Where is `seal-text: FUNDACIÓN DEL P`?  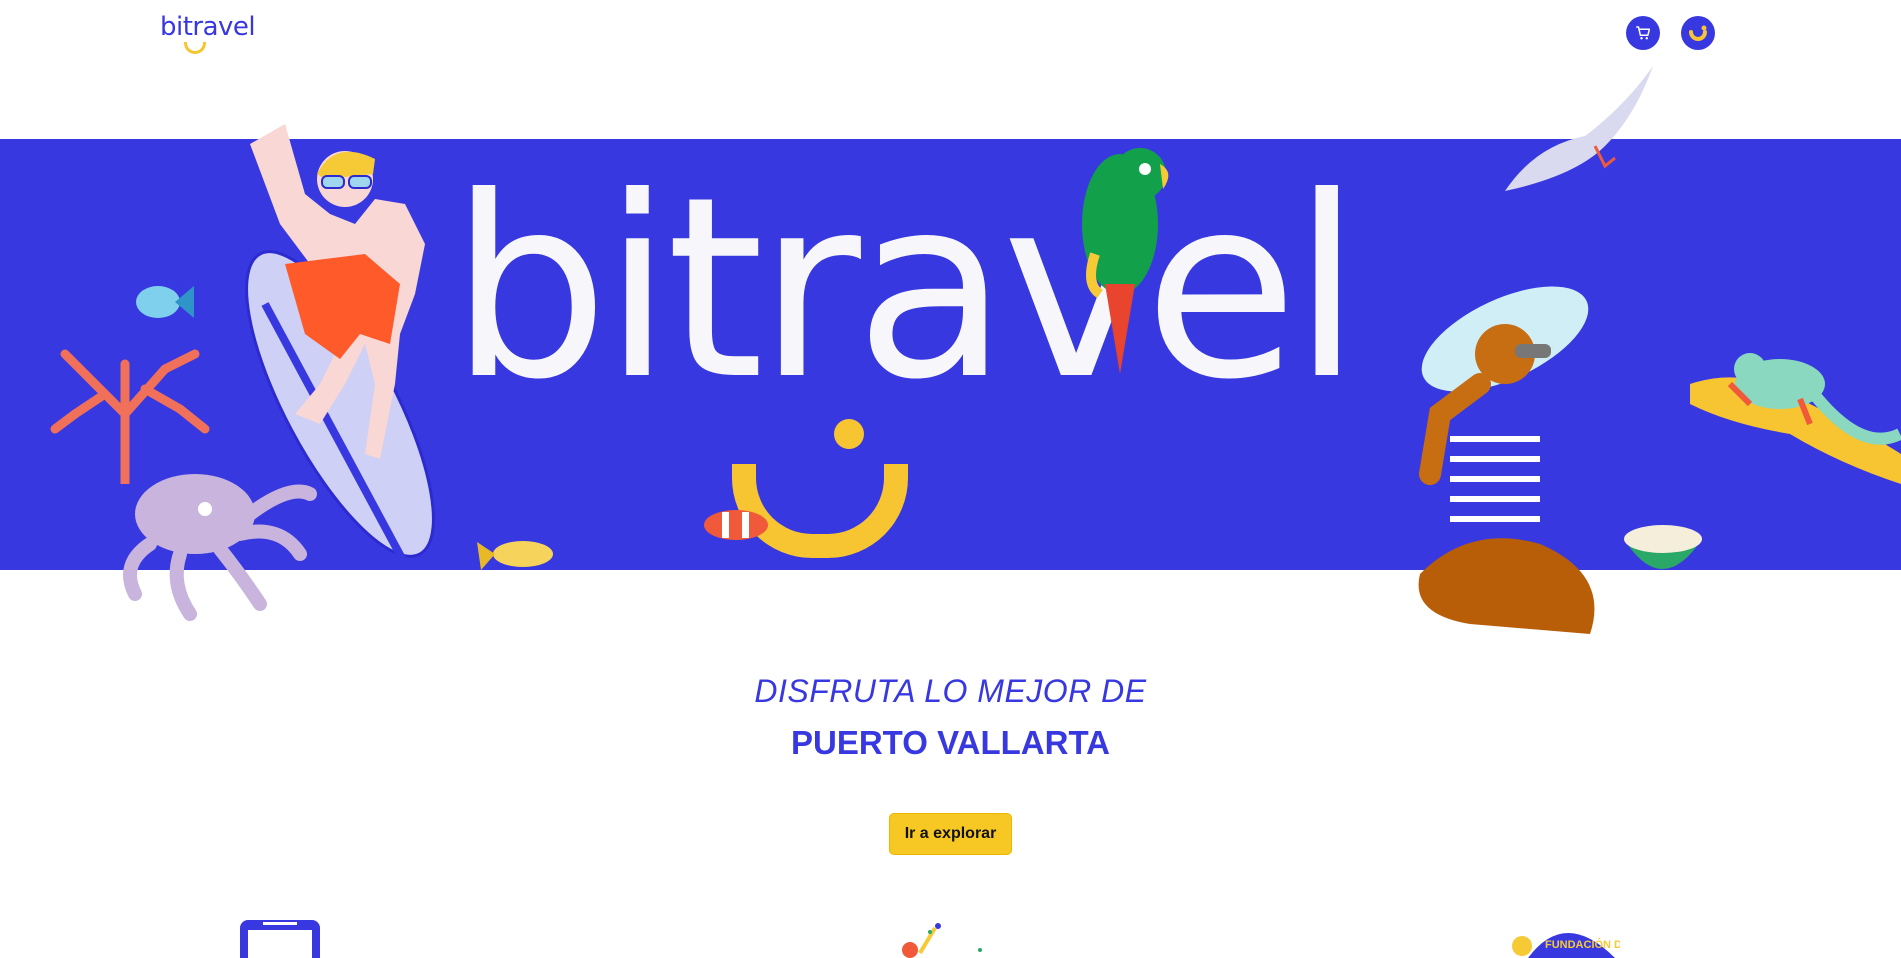
seal-text: FUNDACIÓN DEL P is located at coordinates (1582, 944).